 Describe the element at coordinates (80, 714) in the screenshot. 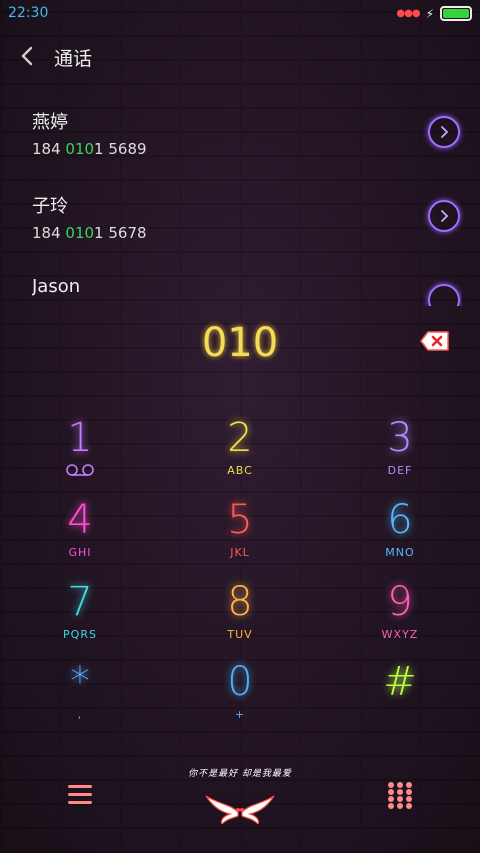

I see `key-letters: ,` at that location.